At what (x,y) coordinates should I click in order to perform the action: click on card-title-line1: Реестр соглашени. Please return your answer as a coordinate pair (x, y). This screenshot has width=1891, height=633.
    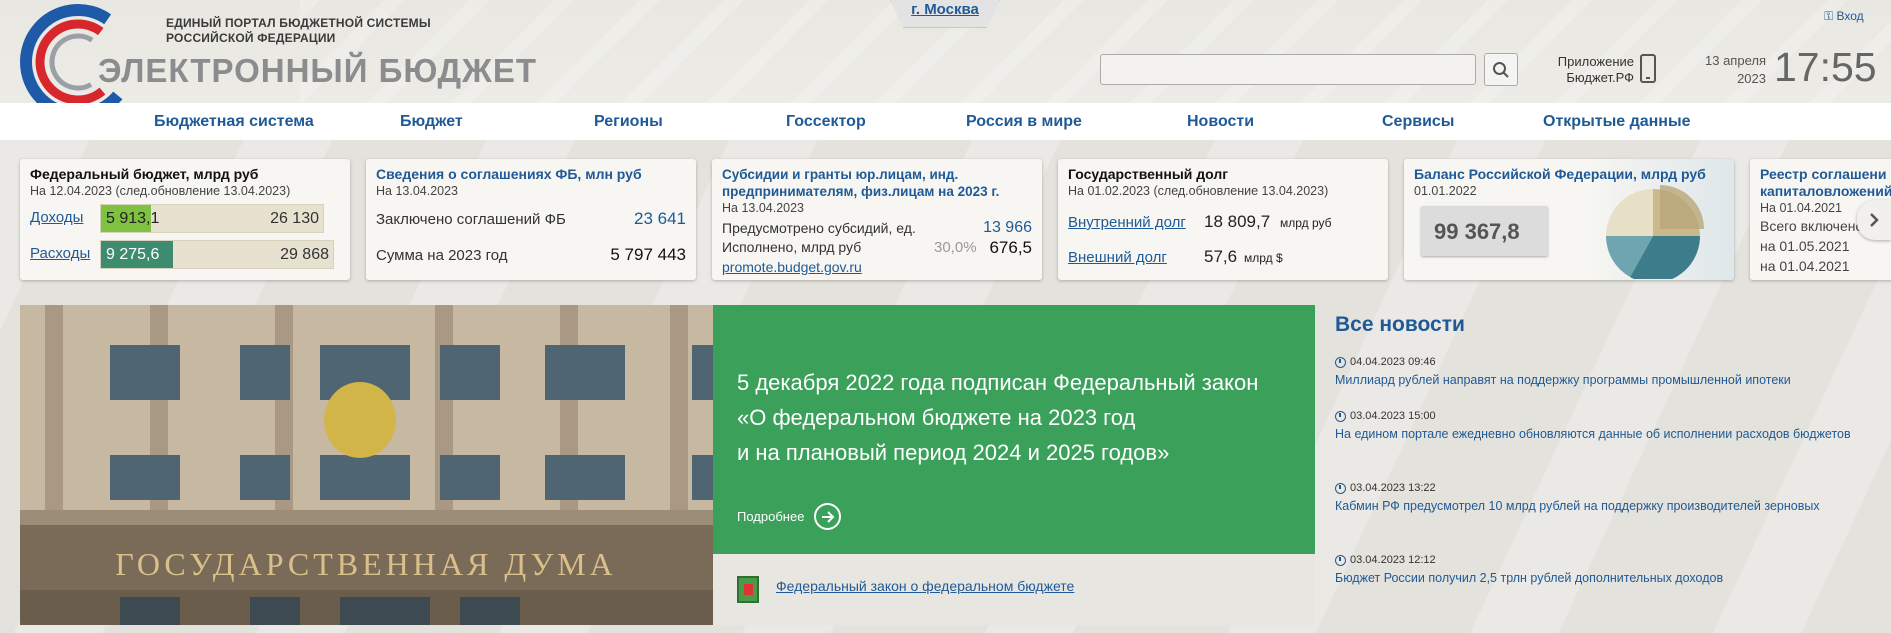
    Looking at the image, I should click on (1825, 174).